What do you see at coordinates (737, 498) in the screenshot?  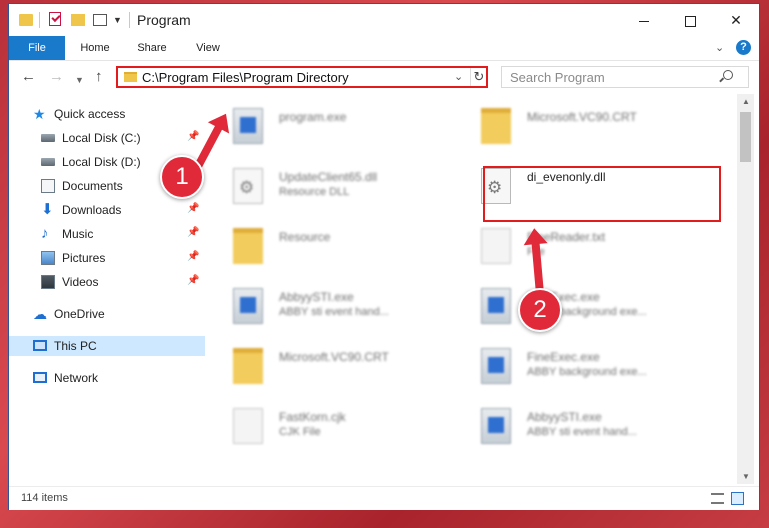 I see `tiles-view-icon` at bounding box center [737, 498].